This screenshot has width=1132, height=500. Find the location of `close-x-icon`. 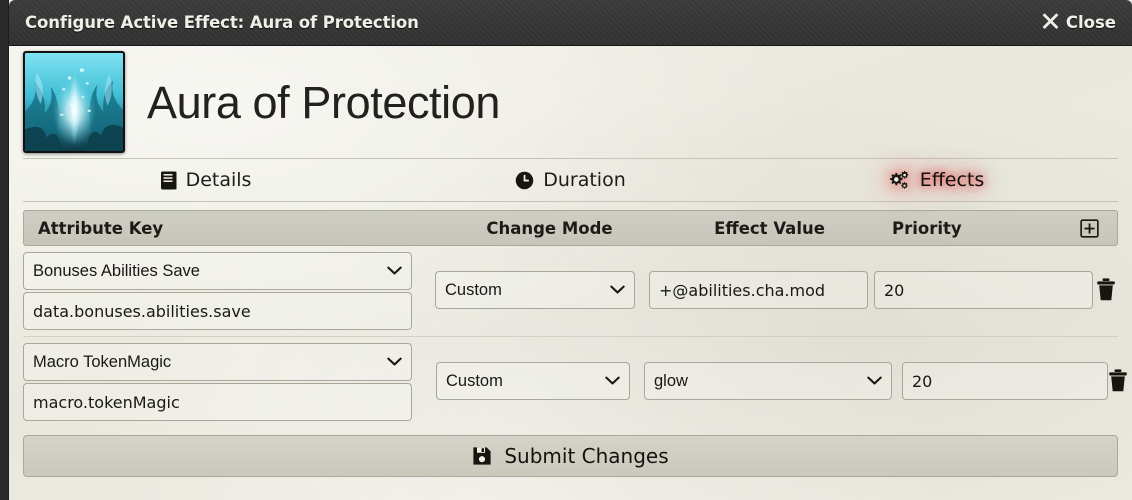

close-x-icon is located at coordinates (1050, 22).